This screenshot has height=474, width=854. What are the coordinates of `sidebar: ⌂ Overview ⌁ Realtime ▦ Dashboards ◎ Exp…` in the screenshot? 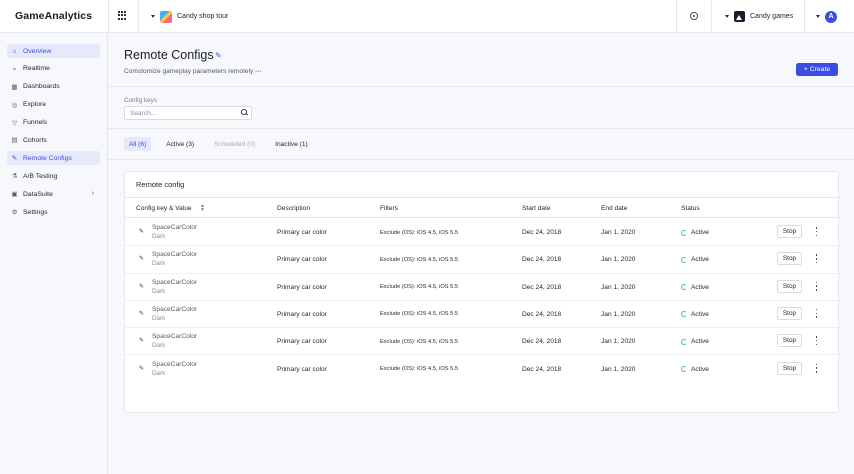 It's located at (54, 253).